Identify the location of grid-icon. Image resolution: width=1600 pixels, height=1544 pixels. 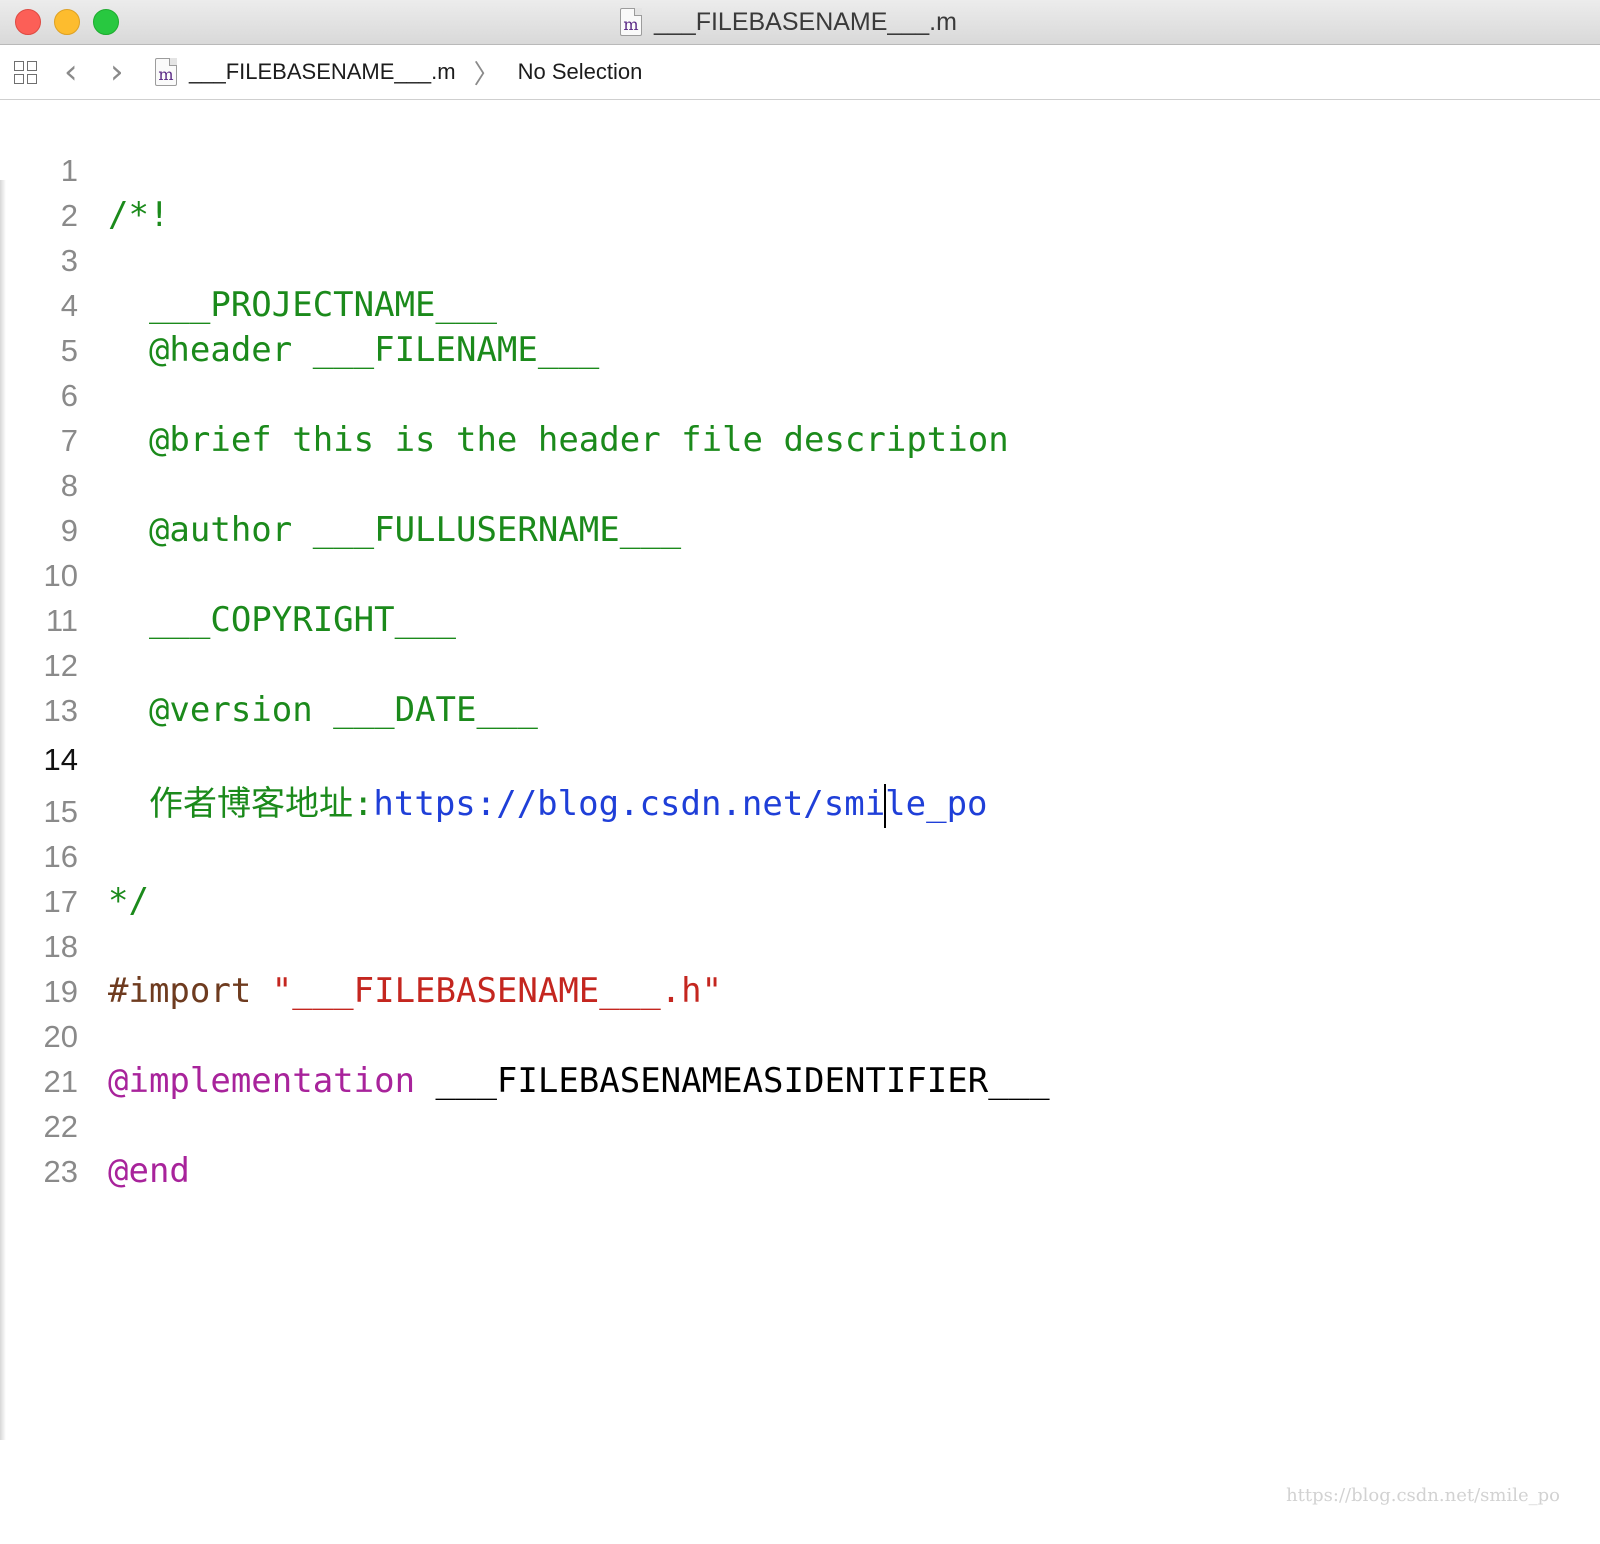
(25, 72).